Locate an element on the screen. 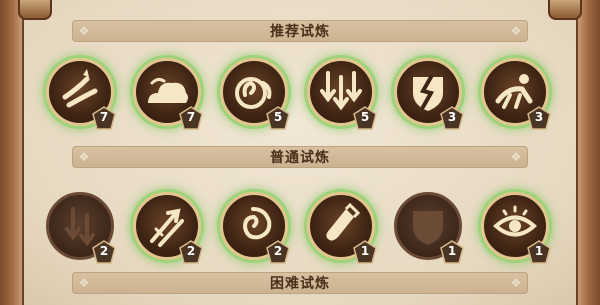  section-header-hard: ❖ 困难试炼 ❖ is located at coordinates (300, 283).